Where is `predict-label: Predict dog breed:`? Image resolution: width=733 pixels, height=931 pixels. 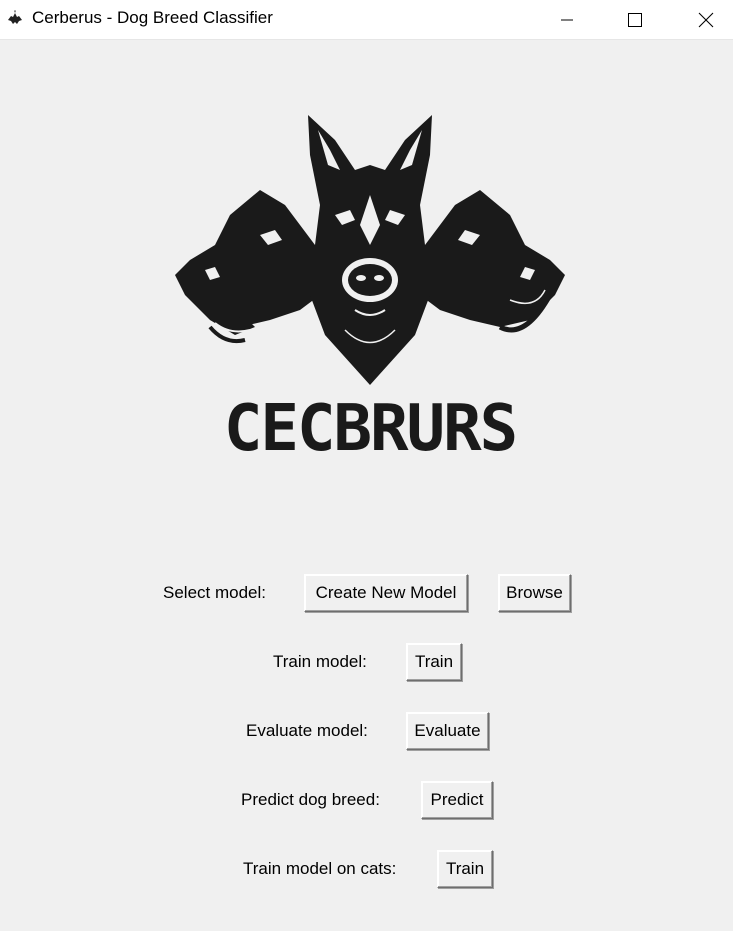 predict-label: Predict dog breed: is located at coordinates (310, 799).